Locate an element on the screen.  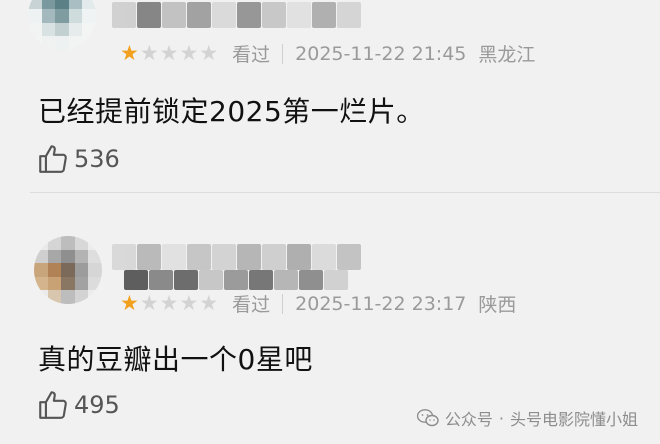
comment-location: 陕西 is located at coordinates (497, 305).